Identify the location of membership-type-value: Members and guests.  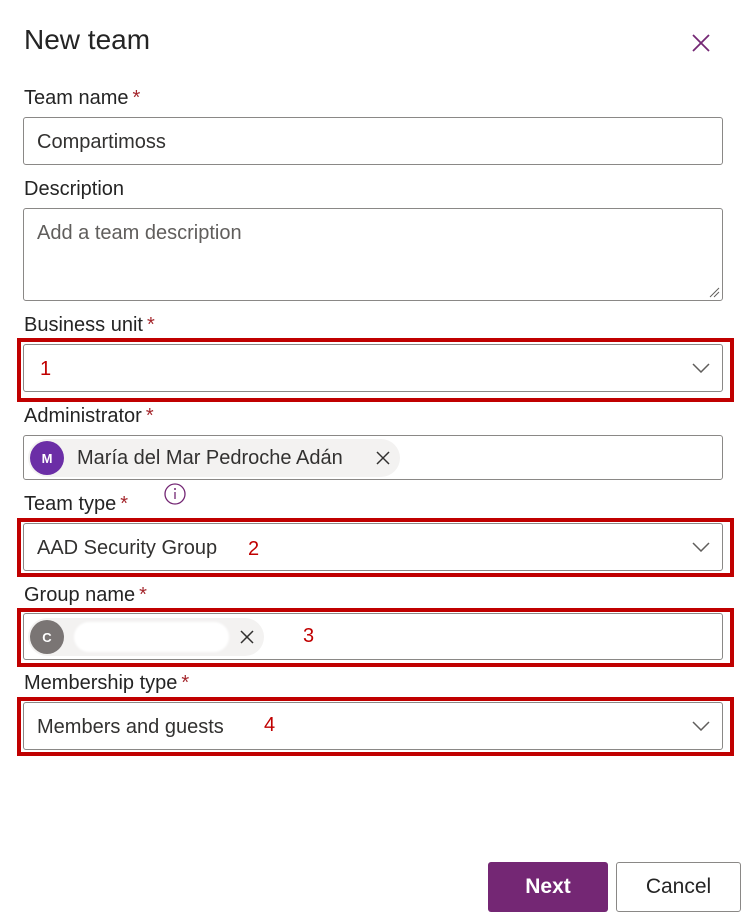
(130, 727).